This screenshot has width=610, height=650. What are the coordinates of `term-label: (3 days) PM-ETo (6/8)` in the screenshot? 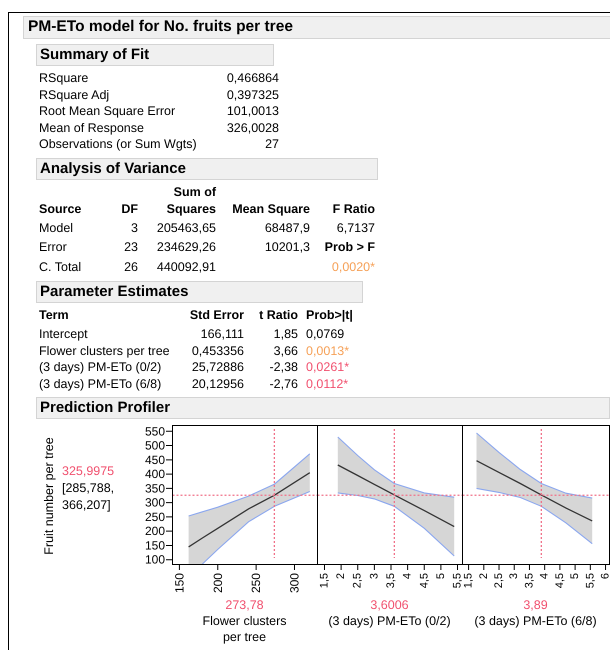 It's located at (100, 384).